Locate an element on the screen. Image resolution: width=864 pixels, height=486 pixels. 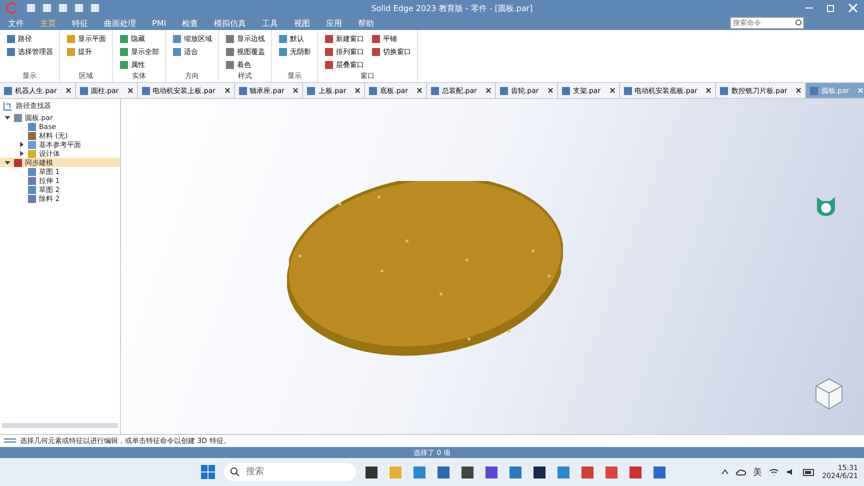
menu-tab: 曲面处理 is located at coordinates (120, 23).